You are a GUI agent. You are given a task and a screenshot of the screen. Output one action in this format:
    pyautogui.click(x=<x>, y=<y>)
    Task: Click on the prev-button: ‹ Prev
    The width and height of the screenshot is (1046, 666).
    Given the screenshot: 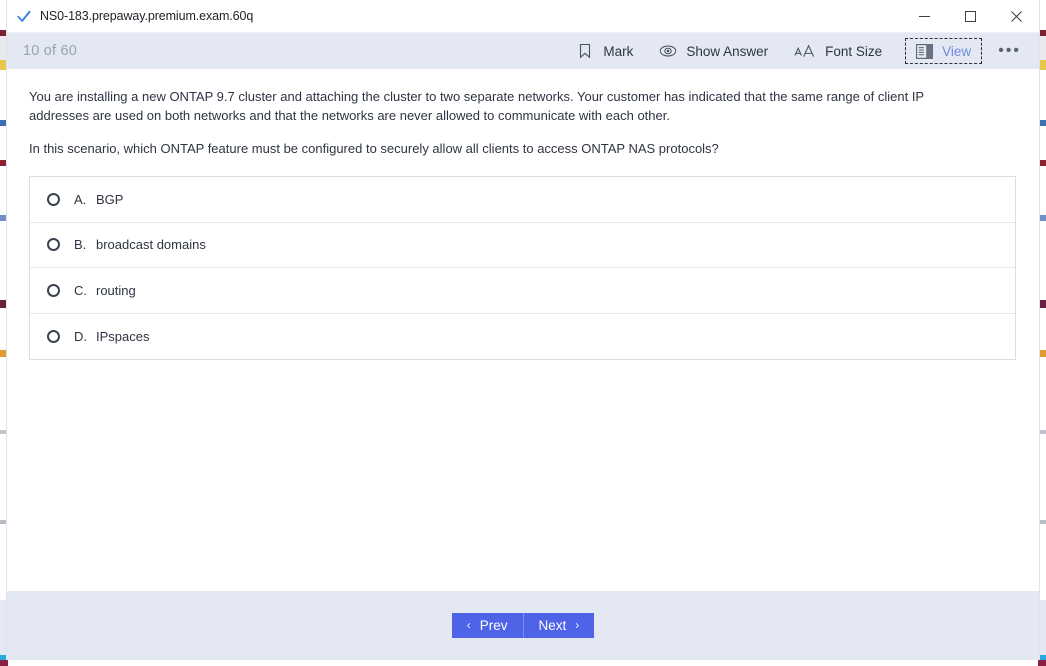 What is the action you would take?
    pyautogui.click(x=487, y=625)
    